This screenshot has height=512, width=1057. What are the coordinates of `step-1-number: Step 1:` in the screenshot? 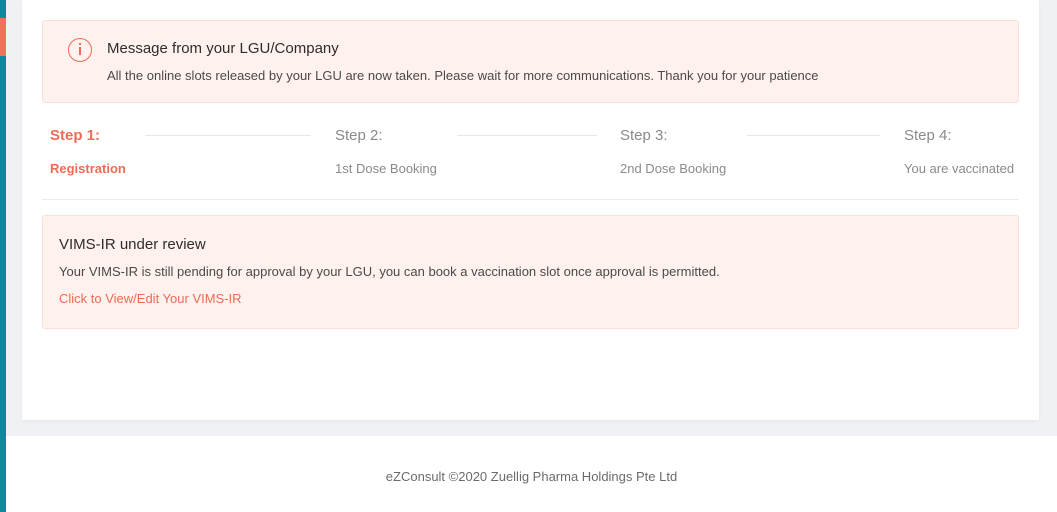 It's located at (75, 135).